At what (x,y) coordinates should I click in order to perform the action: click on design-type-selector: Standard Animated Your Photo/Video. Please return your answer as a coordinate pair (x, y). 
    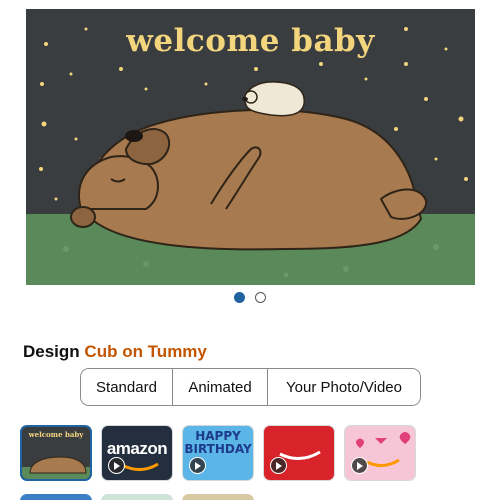
    Looking at the image, I should click on (250, 387).